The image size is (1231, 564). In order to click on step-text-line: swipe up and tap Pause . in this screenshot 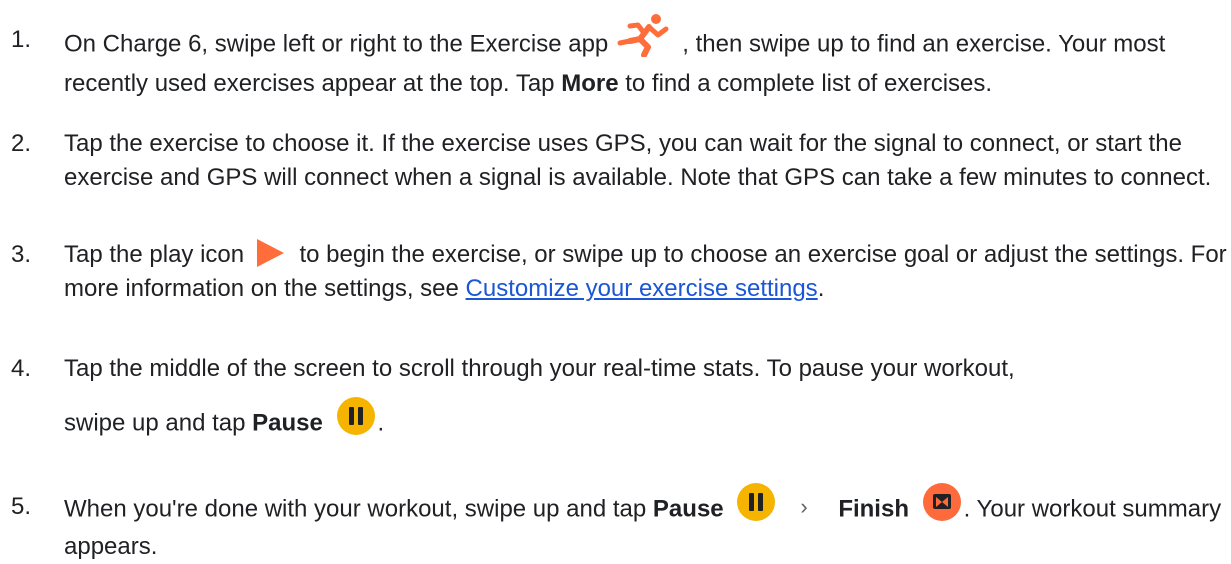, I will do `click(646, 420)`.